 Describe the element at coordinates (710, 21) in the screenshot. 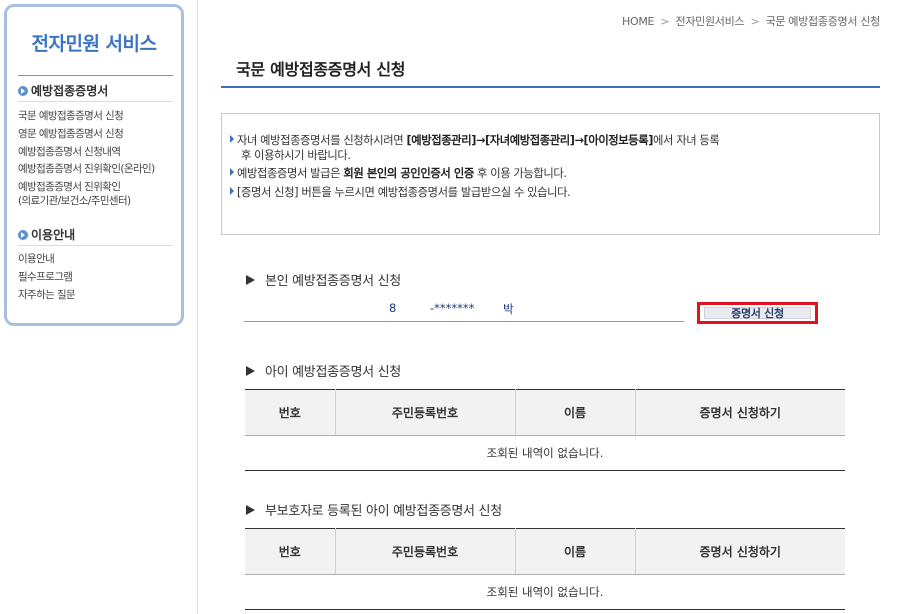

I see `breadcrumb-level1: 전자민원서비스` at that location.